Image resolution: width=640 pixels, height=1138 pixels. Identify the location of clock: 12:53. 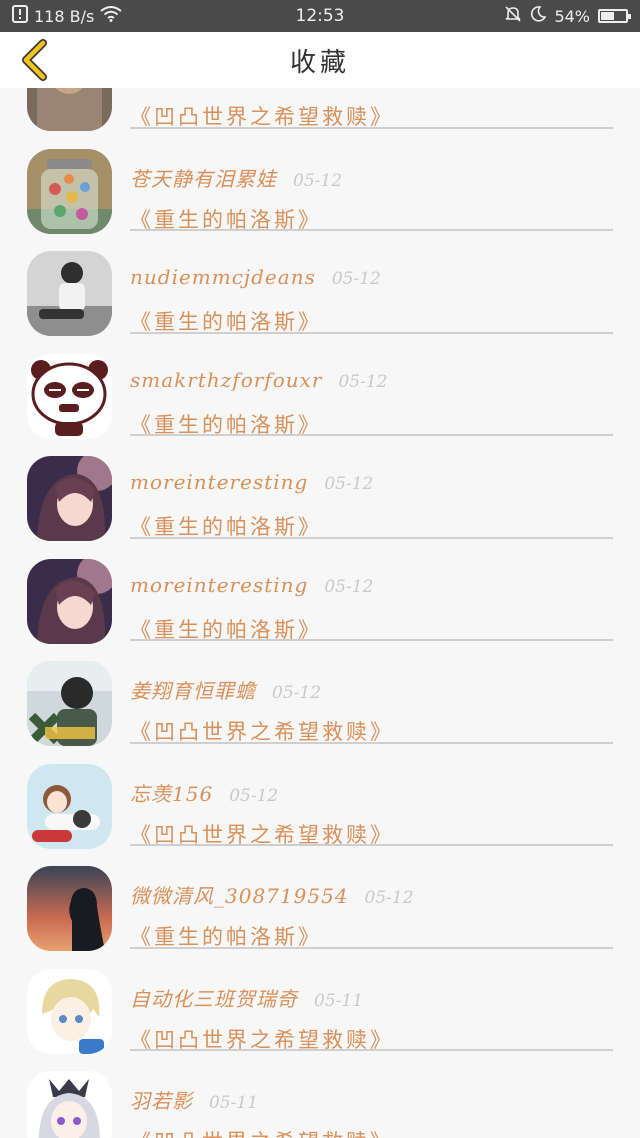
(320, 16).